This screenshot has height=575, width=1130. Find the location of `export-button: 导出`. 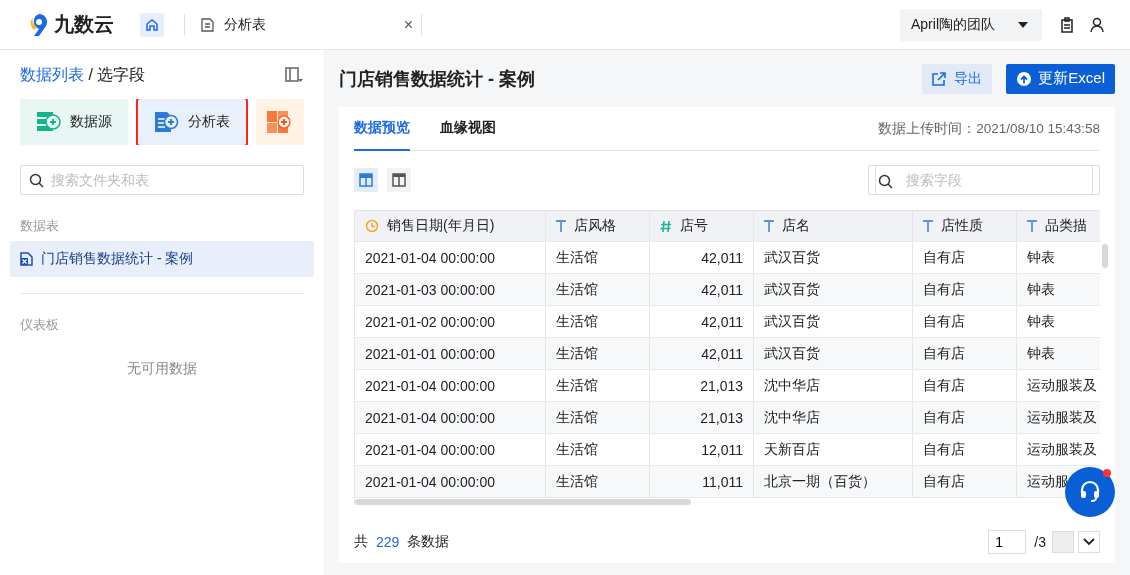

export-button: 导出 is located at coordinates (957, 78).